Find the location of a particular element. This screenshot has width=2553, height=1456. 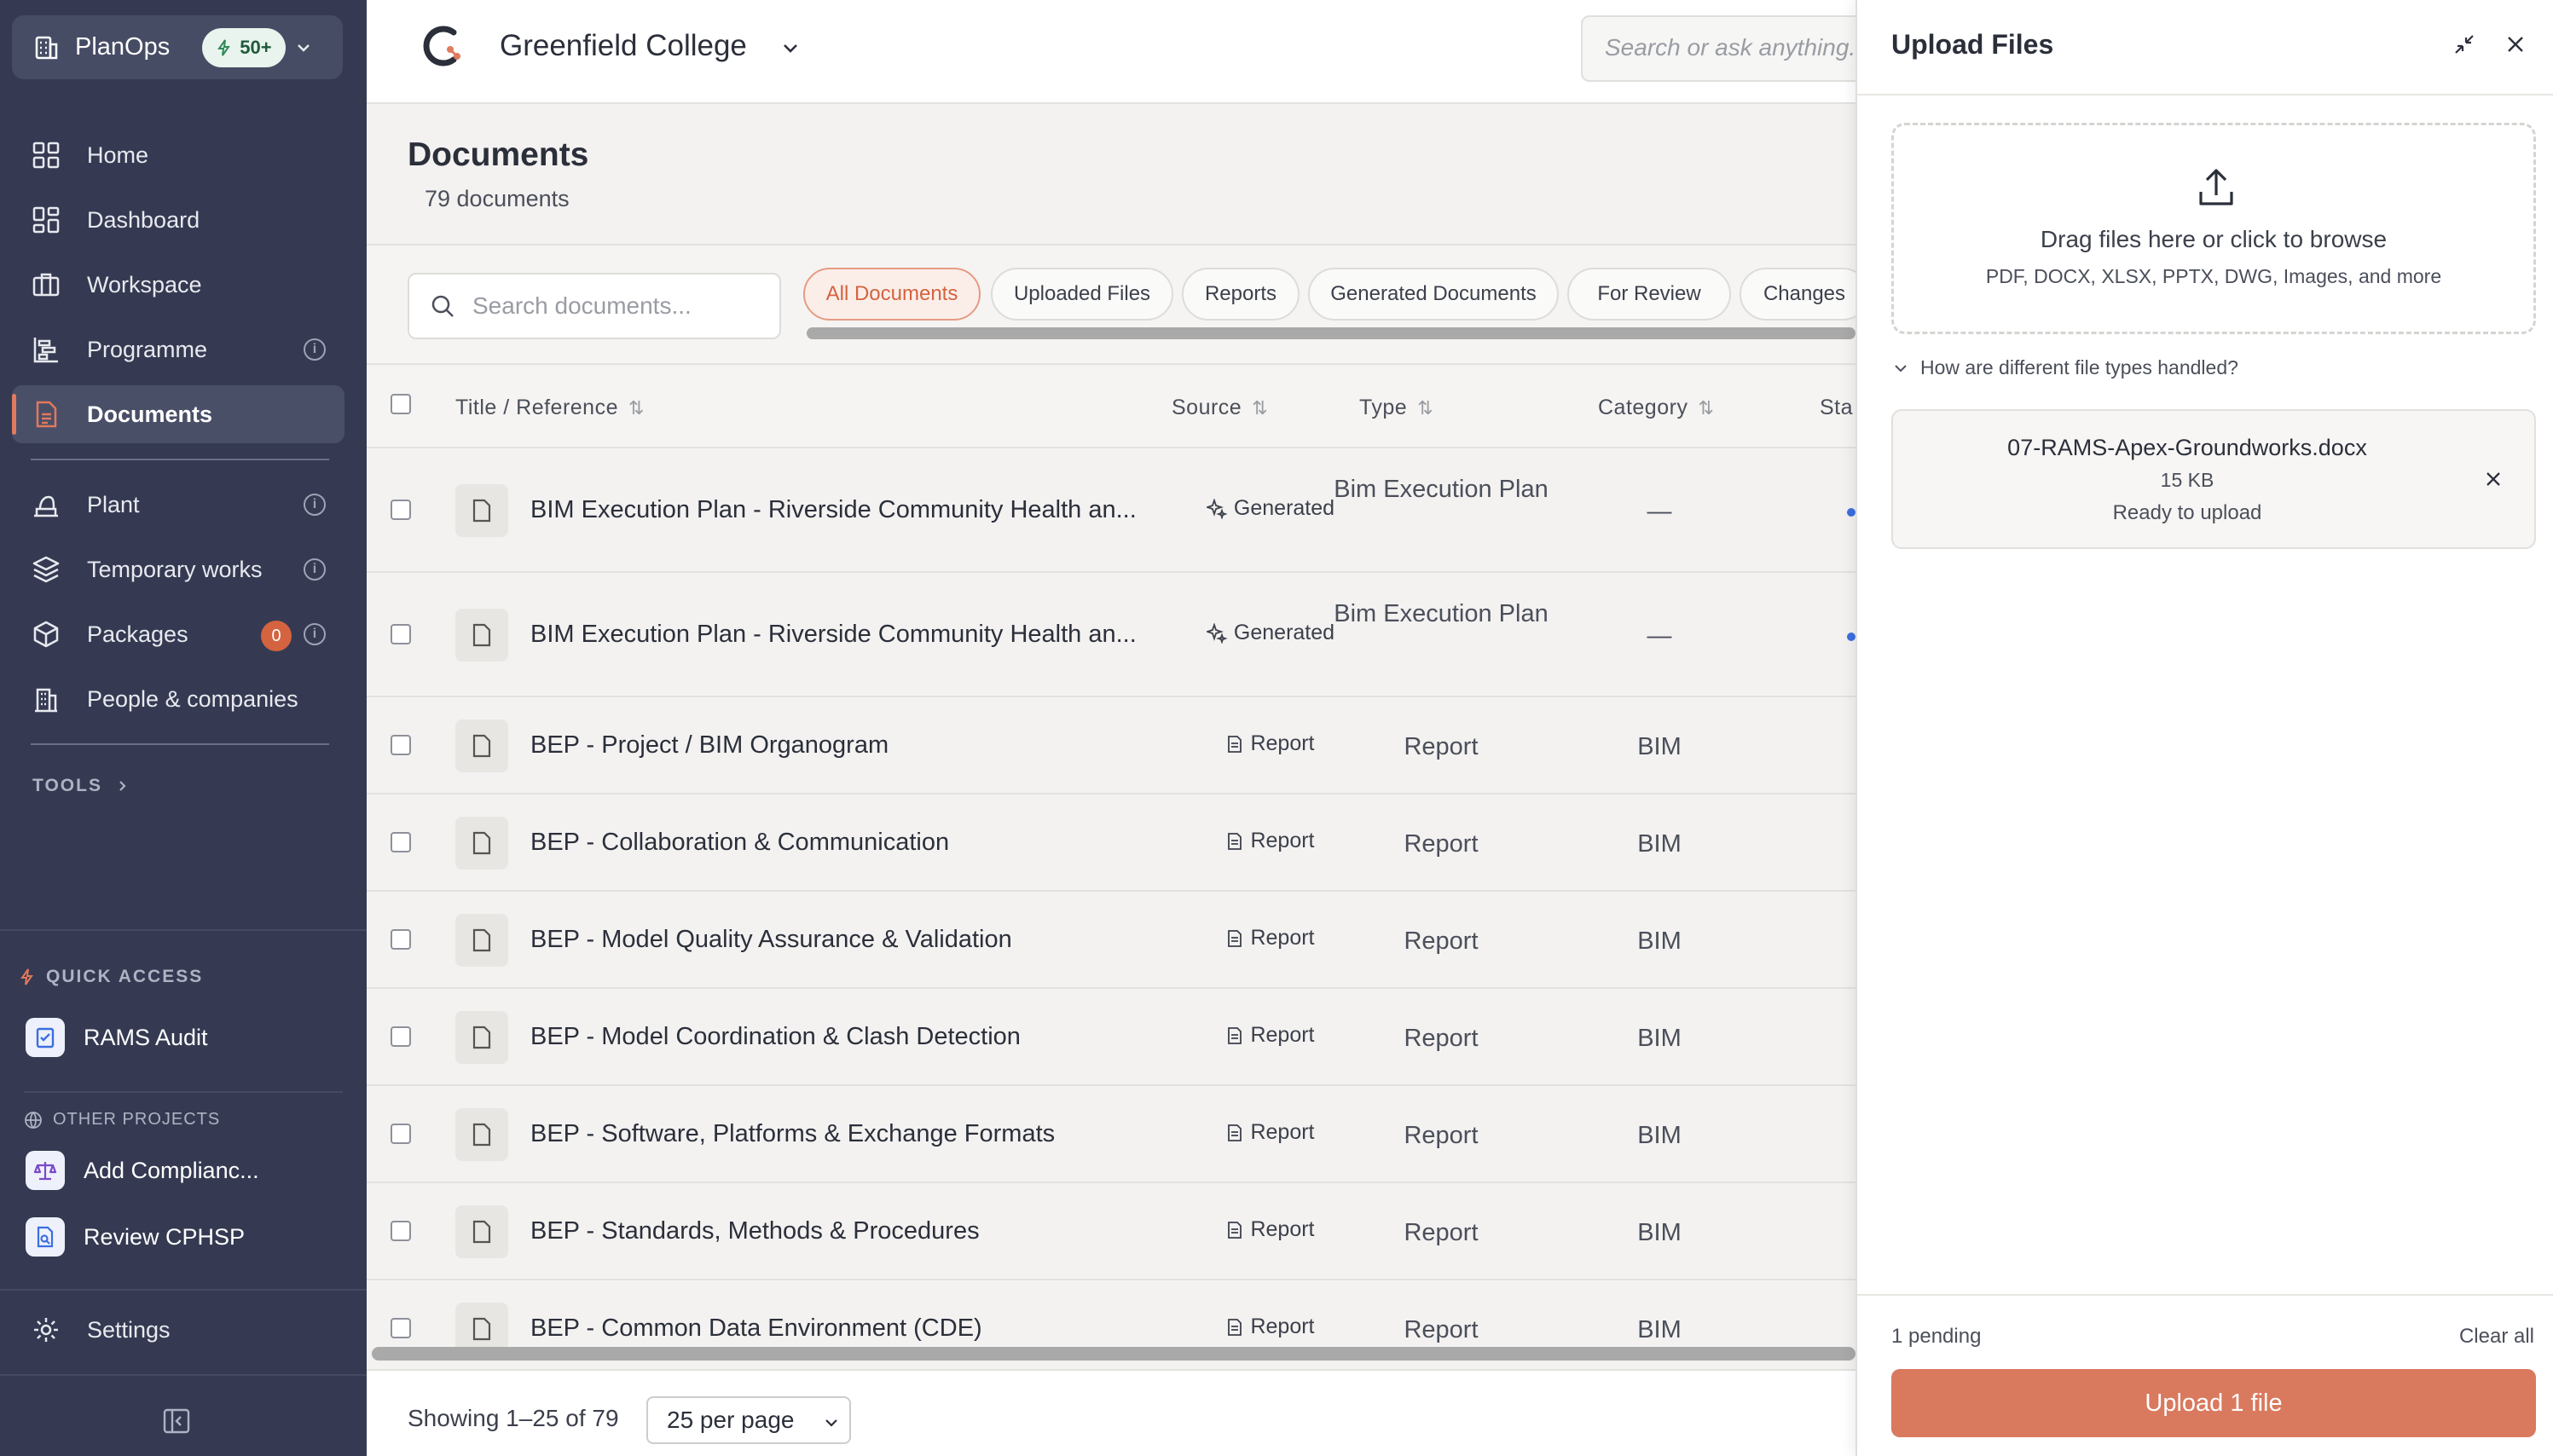

building-icon is located at coordinates (46, 47).